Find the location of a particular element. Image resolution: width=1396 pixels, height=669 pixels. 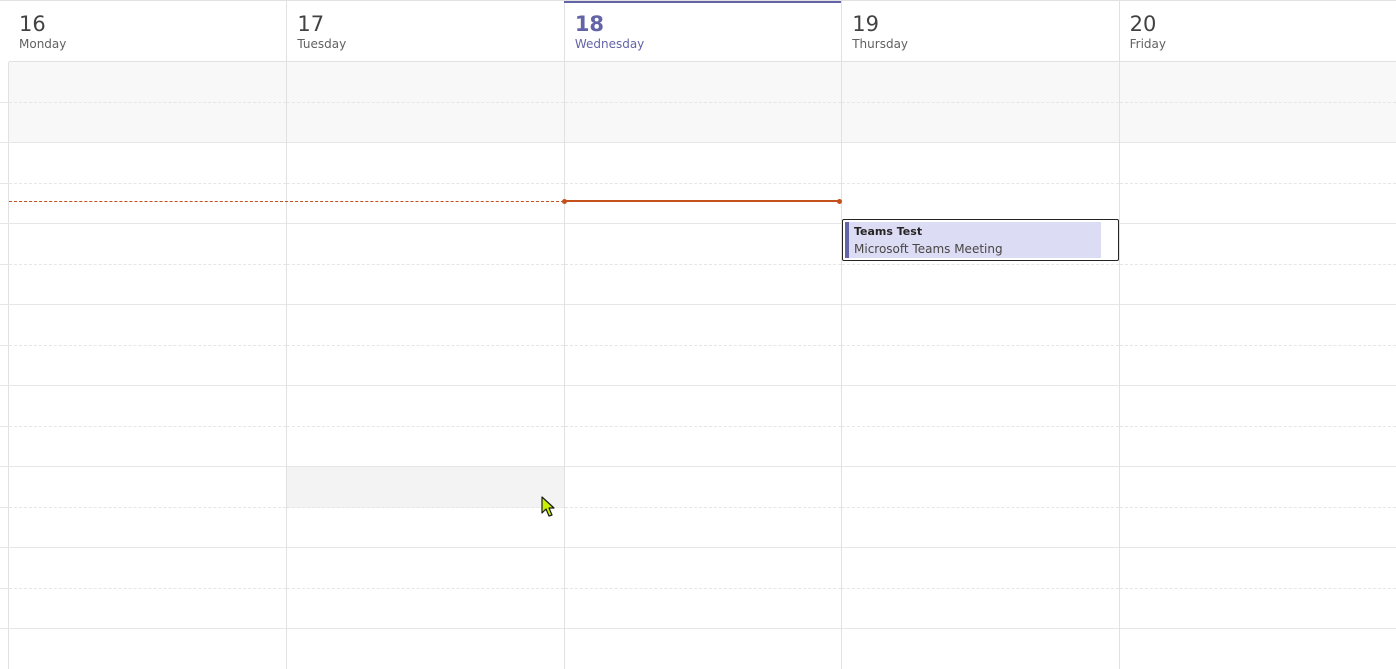

event-teams-test: Teams Test Microsoft Teams Meeting is located at coordinates (980, 240).